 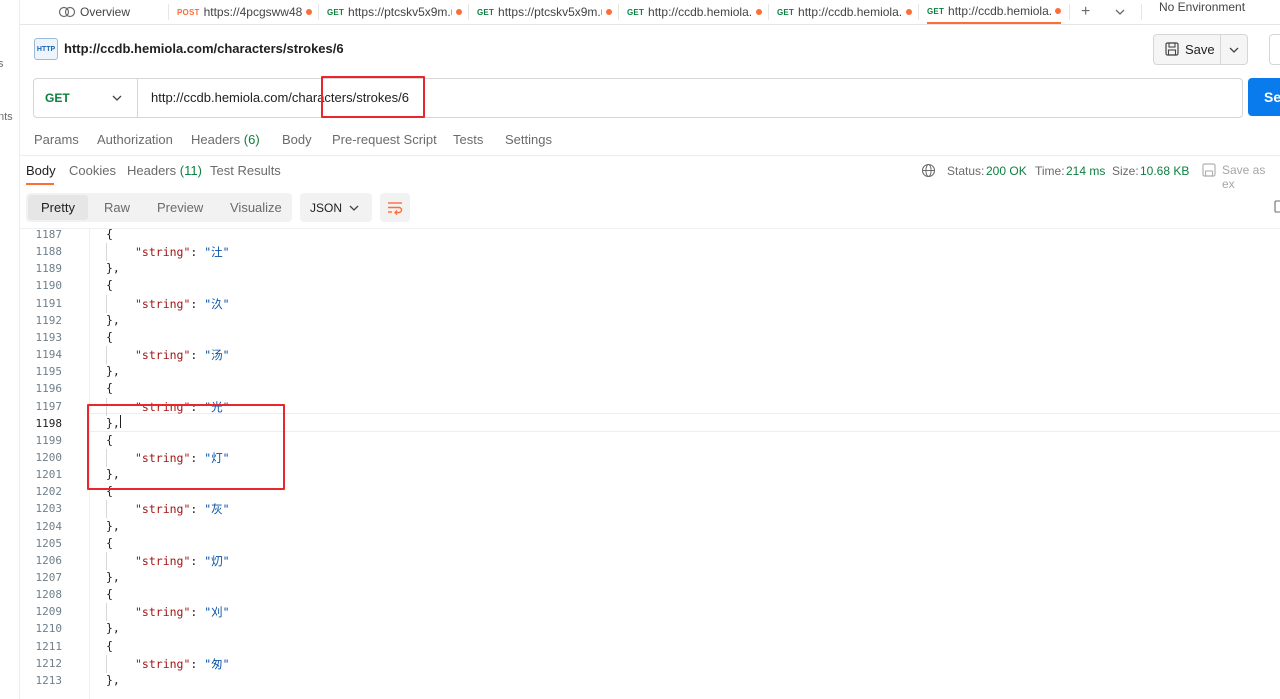 What do you see at coordinates (217, 509) in the screenshot?
I see `json-string-value: "灰"` at bounding box center [217, 509].